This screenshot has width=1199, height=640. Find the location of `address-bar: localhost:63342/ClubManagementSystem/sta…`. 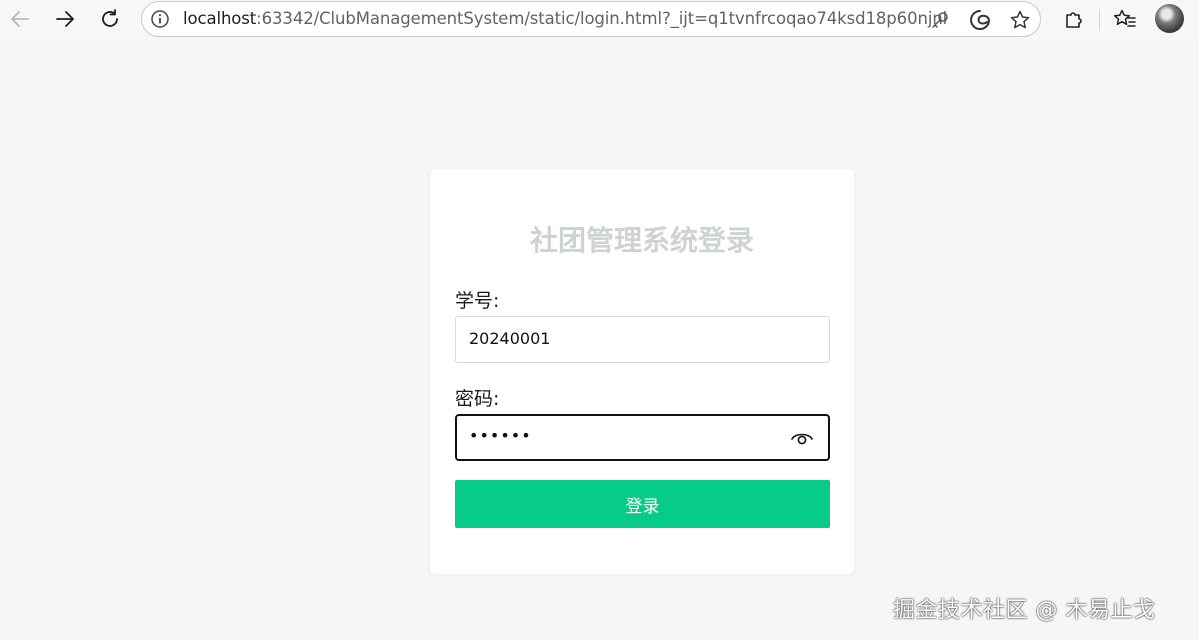

address-bar: localhost:63342/ClubManagementSystem/sta… is located at coordinates (591, 19).